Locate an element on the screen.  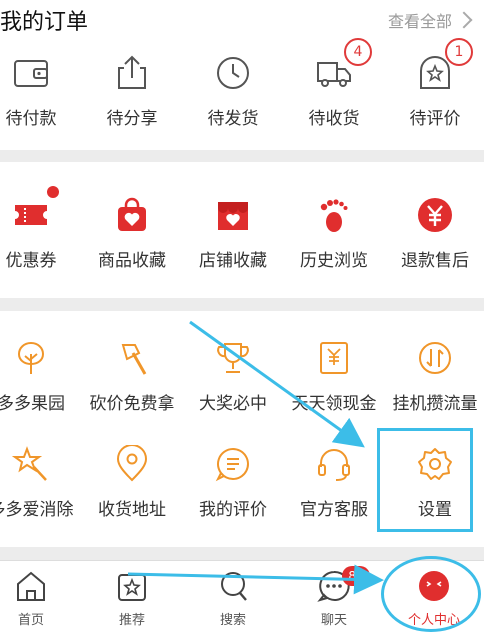
order-label: 待分享 is located at coordinates (132, 119).